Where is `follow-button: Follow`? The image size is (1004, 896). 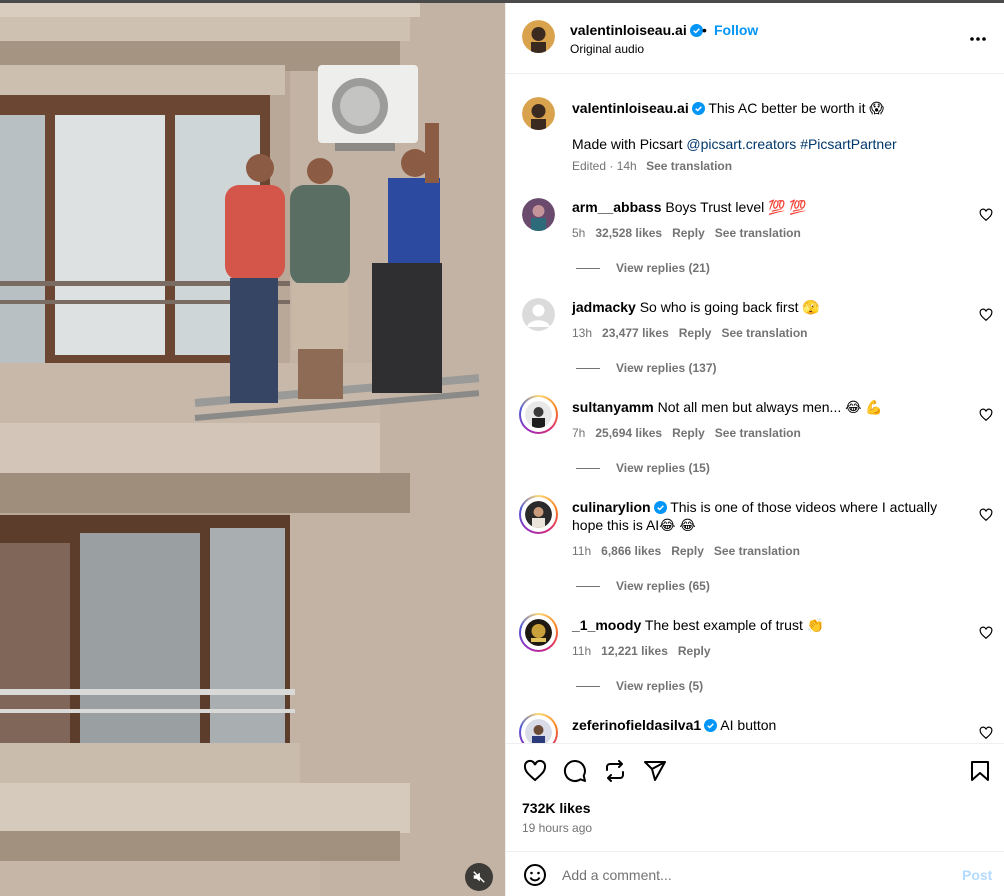 follow-button: Follow is located at coordinates (736, 30).